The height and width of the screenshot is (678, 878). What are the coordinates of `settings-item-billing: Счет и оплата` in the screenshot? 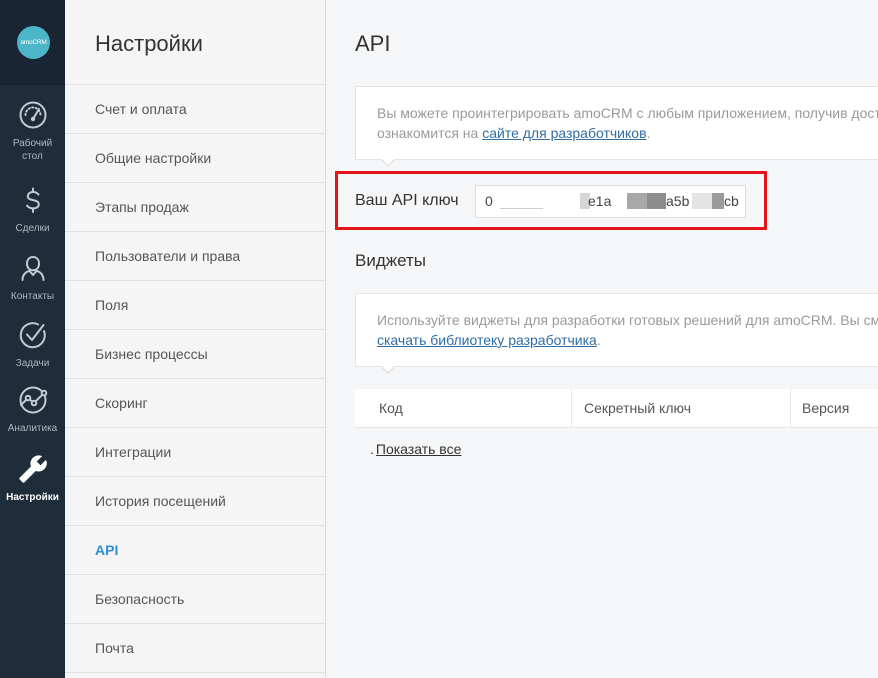 It's located at (195, 109).